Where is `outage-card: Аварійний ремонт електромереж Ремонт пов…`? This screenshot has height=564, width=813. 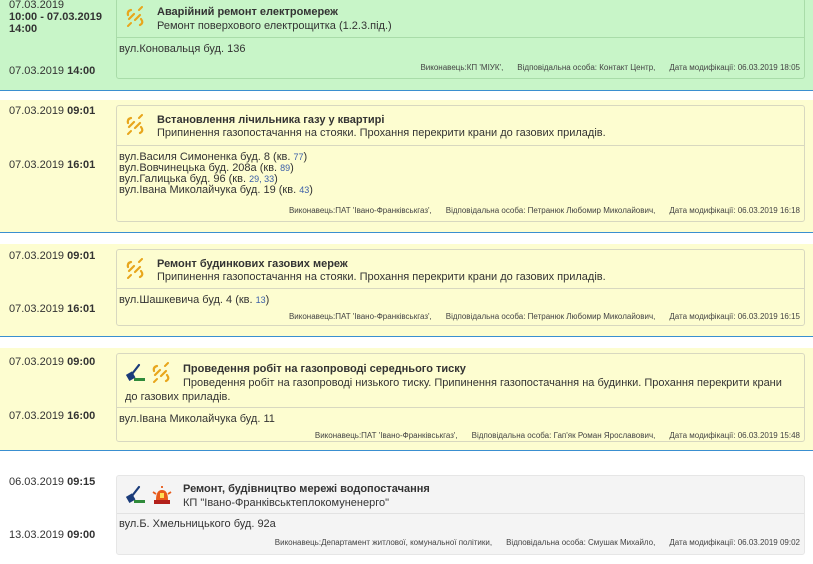 outage-card: Аварійний ремонт електромереж Ремонт пов… is located at coordinates (460, 39).